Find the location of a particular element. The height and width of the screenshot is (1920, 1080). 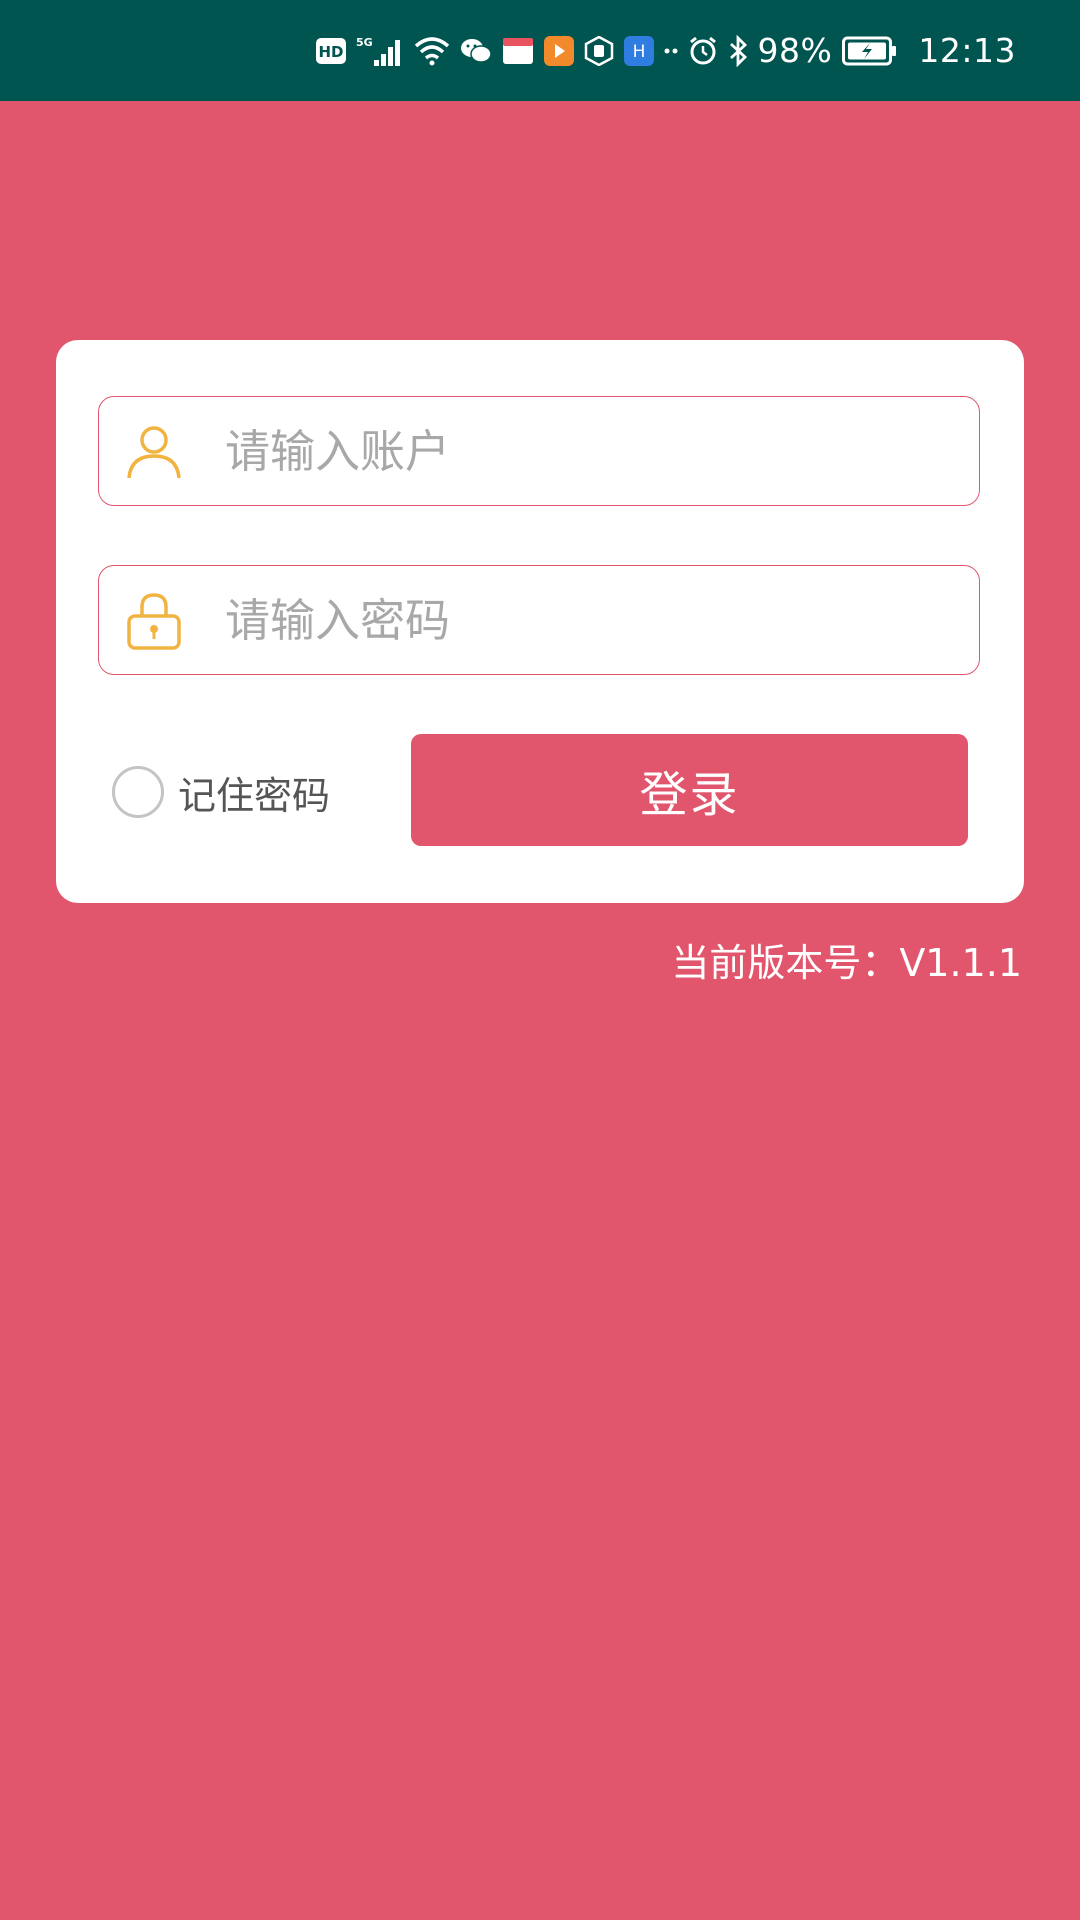

bluetooth-icon is located at coordinates (738, 51).